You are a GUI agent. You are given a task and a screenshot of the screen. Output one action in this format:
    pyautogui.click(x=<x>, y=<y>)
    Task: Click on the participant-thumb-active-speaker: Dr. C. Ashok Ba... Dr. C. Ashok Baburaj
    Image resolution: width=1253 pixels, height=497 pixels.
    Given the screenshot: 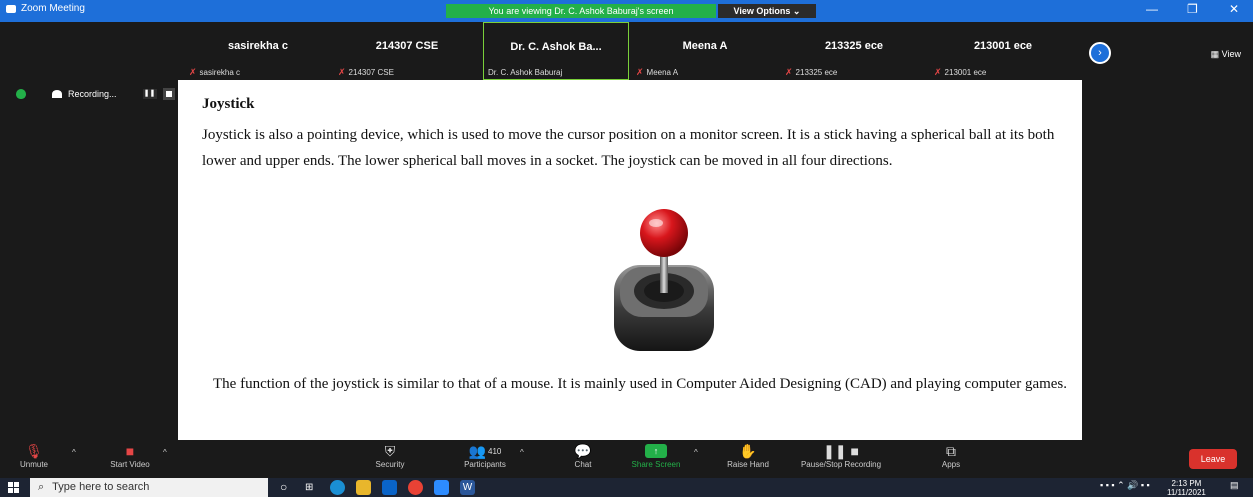 What is the action you would take?
    pyautogui.click(x=556, y=51)
    